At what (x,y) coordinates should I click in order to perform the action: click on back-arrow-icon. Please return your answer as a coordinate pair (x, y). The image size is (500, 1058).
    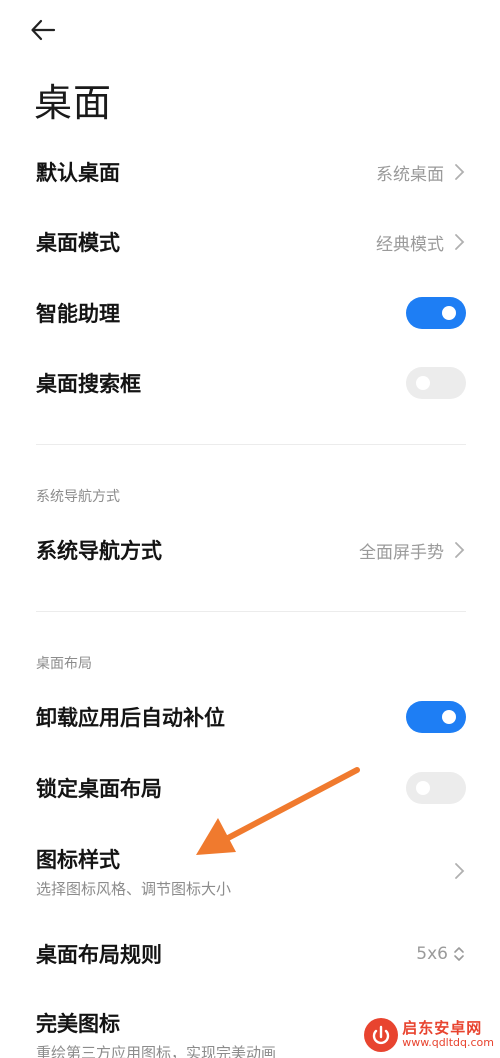
    Looking at the image, I should click on (43, 30).